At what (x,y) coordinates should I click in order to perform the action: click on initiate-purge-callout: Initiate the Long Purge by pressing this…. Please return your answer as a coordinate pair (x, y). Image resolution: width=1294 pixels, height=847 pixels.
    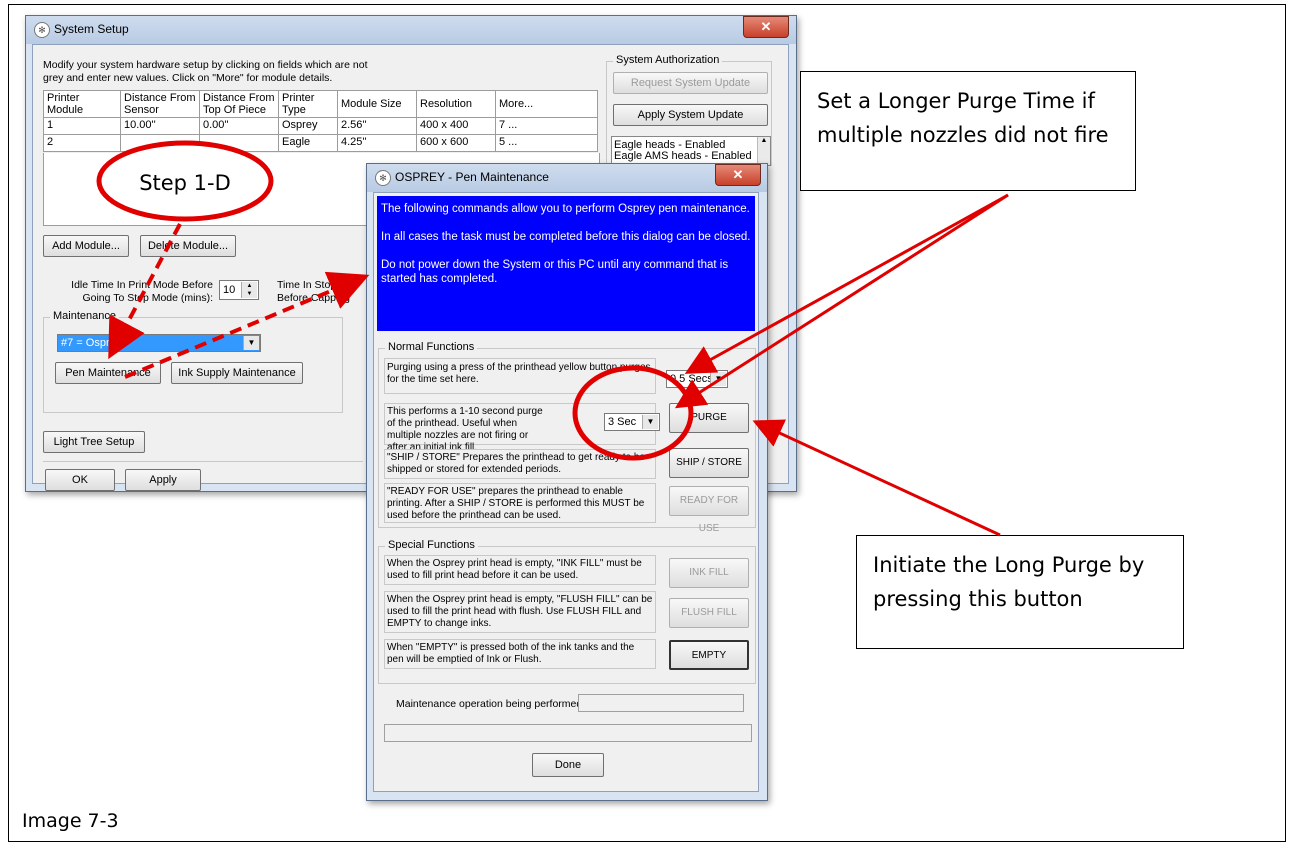
    Looking at the image, I should click on (1020, 592).